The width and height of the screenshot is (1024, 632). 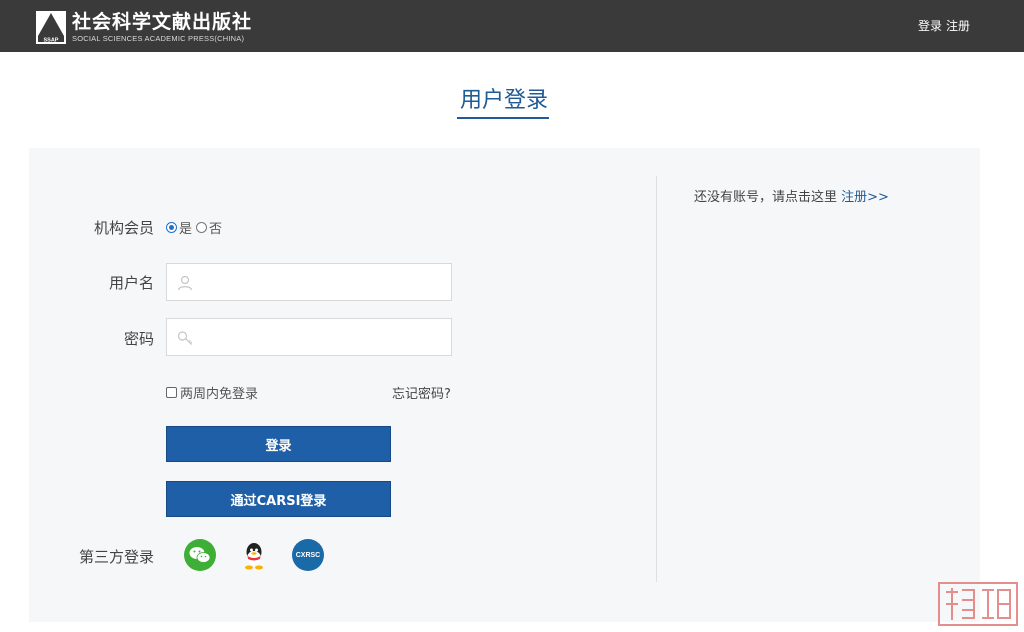 I want to click on username-label: 用户名, so click(x=131, y=283).